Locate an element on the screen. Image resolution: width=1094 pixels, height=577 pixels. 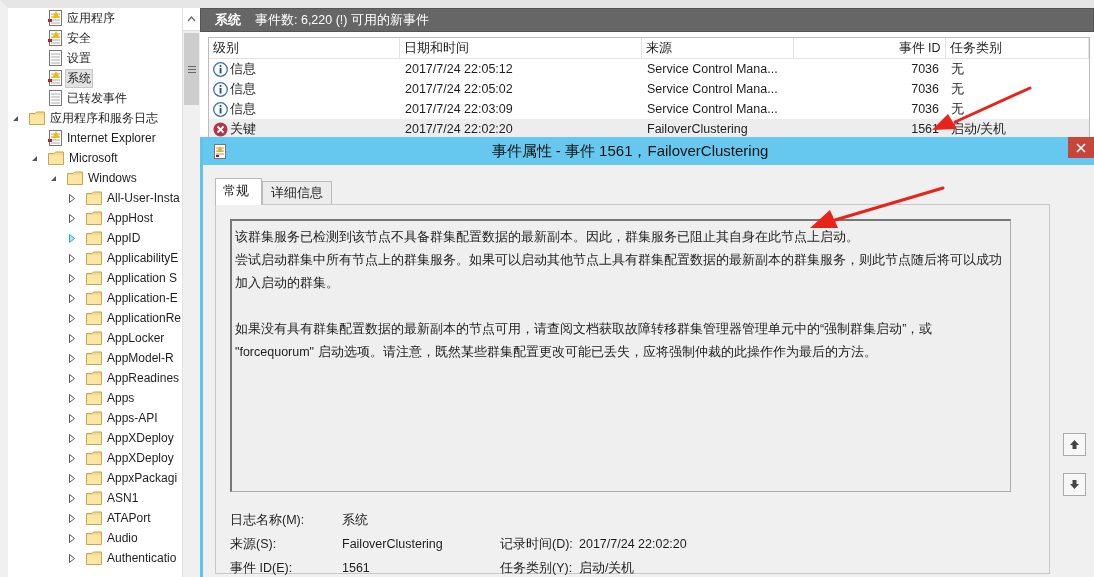
scroll-thumb is located at coordinates (192, 69).